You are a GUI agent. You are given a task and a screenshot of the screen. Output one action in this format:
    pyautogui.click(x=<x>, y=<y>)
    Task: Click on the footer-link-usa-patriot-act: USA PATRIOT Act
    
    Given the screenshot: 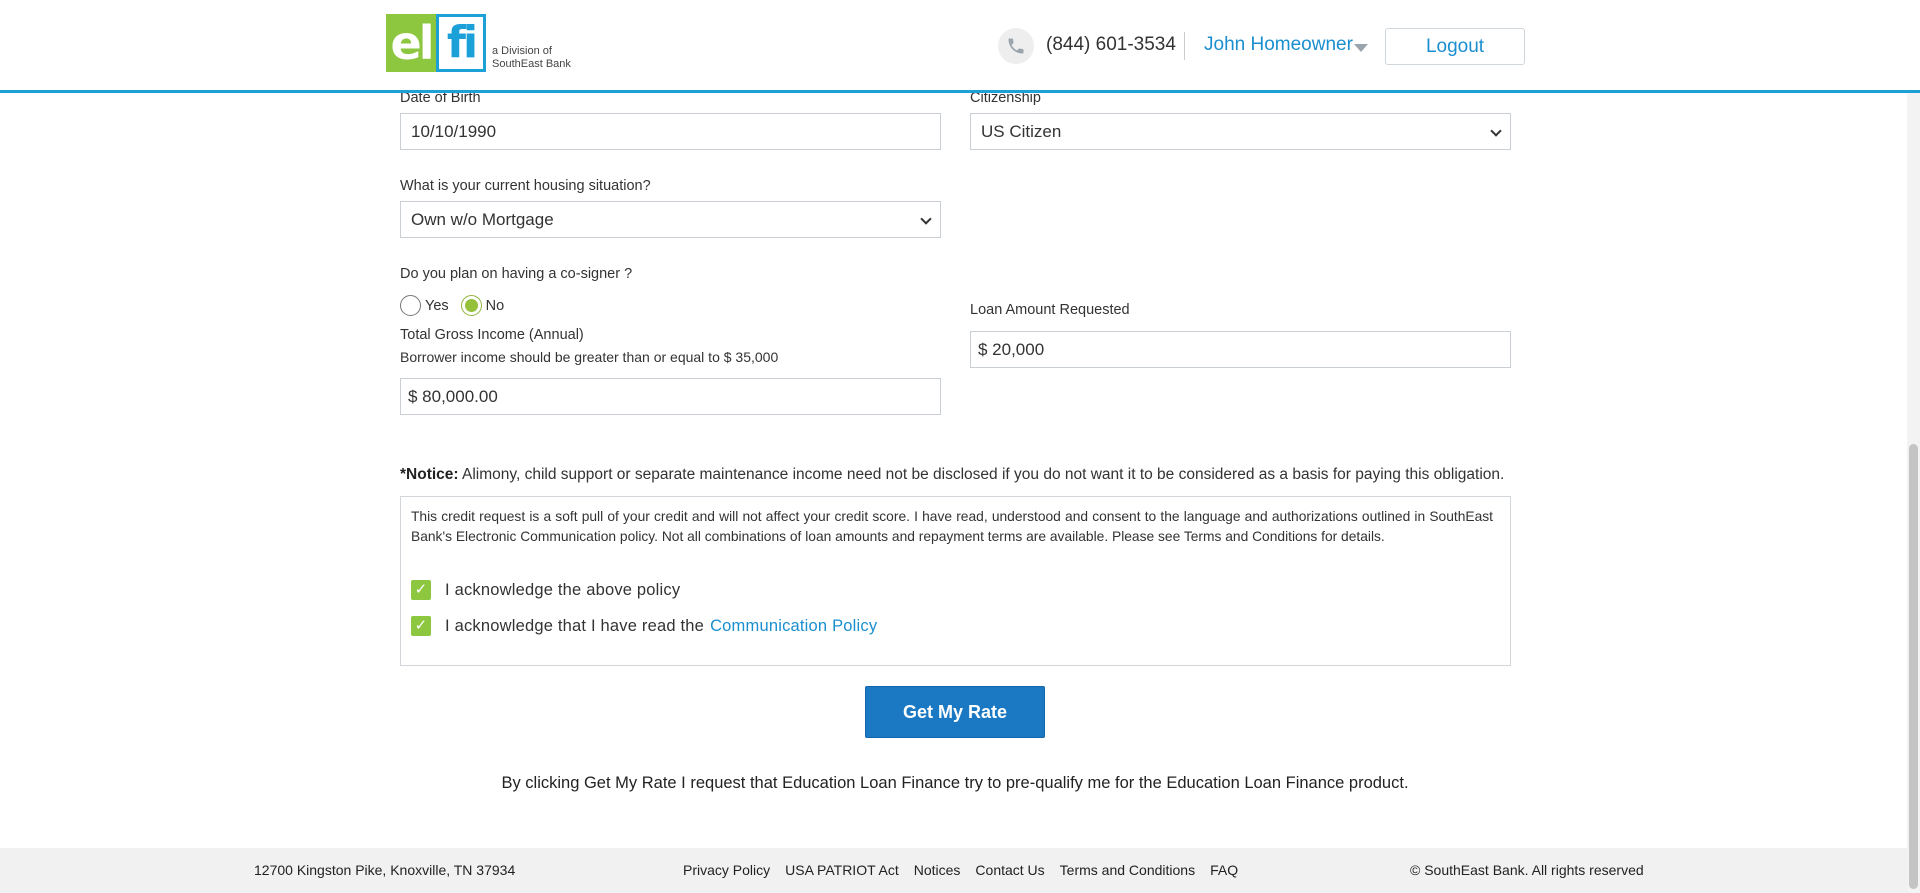 What is the action you would take?
    pyautogui.click(x=842, y=870)
    